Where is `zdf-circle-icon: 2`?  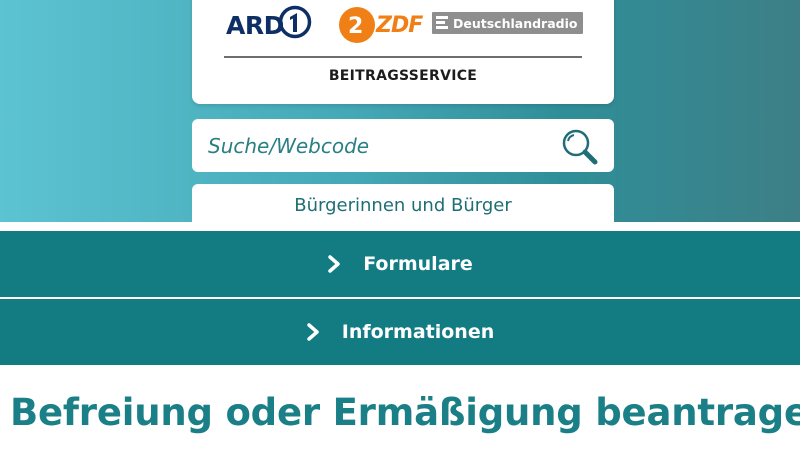 zdf-circle-icon: 2 is located at coordinates (357, 25).